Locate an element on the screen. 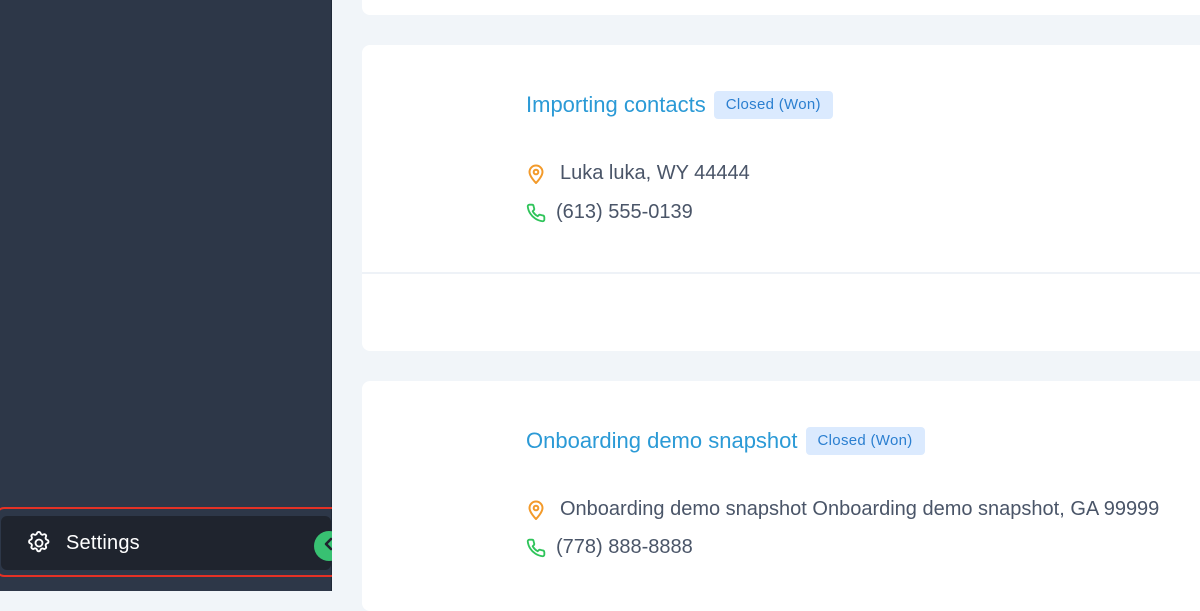  opportunity-title-link: Onboarding demo snapshot is located at coordinates (662, 441).